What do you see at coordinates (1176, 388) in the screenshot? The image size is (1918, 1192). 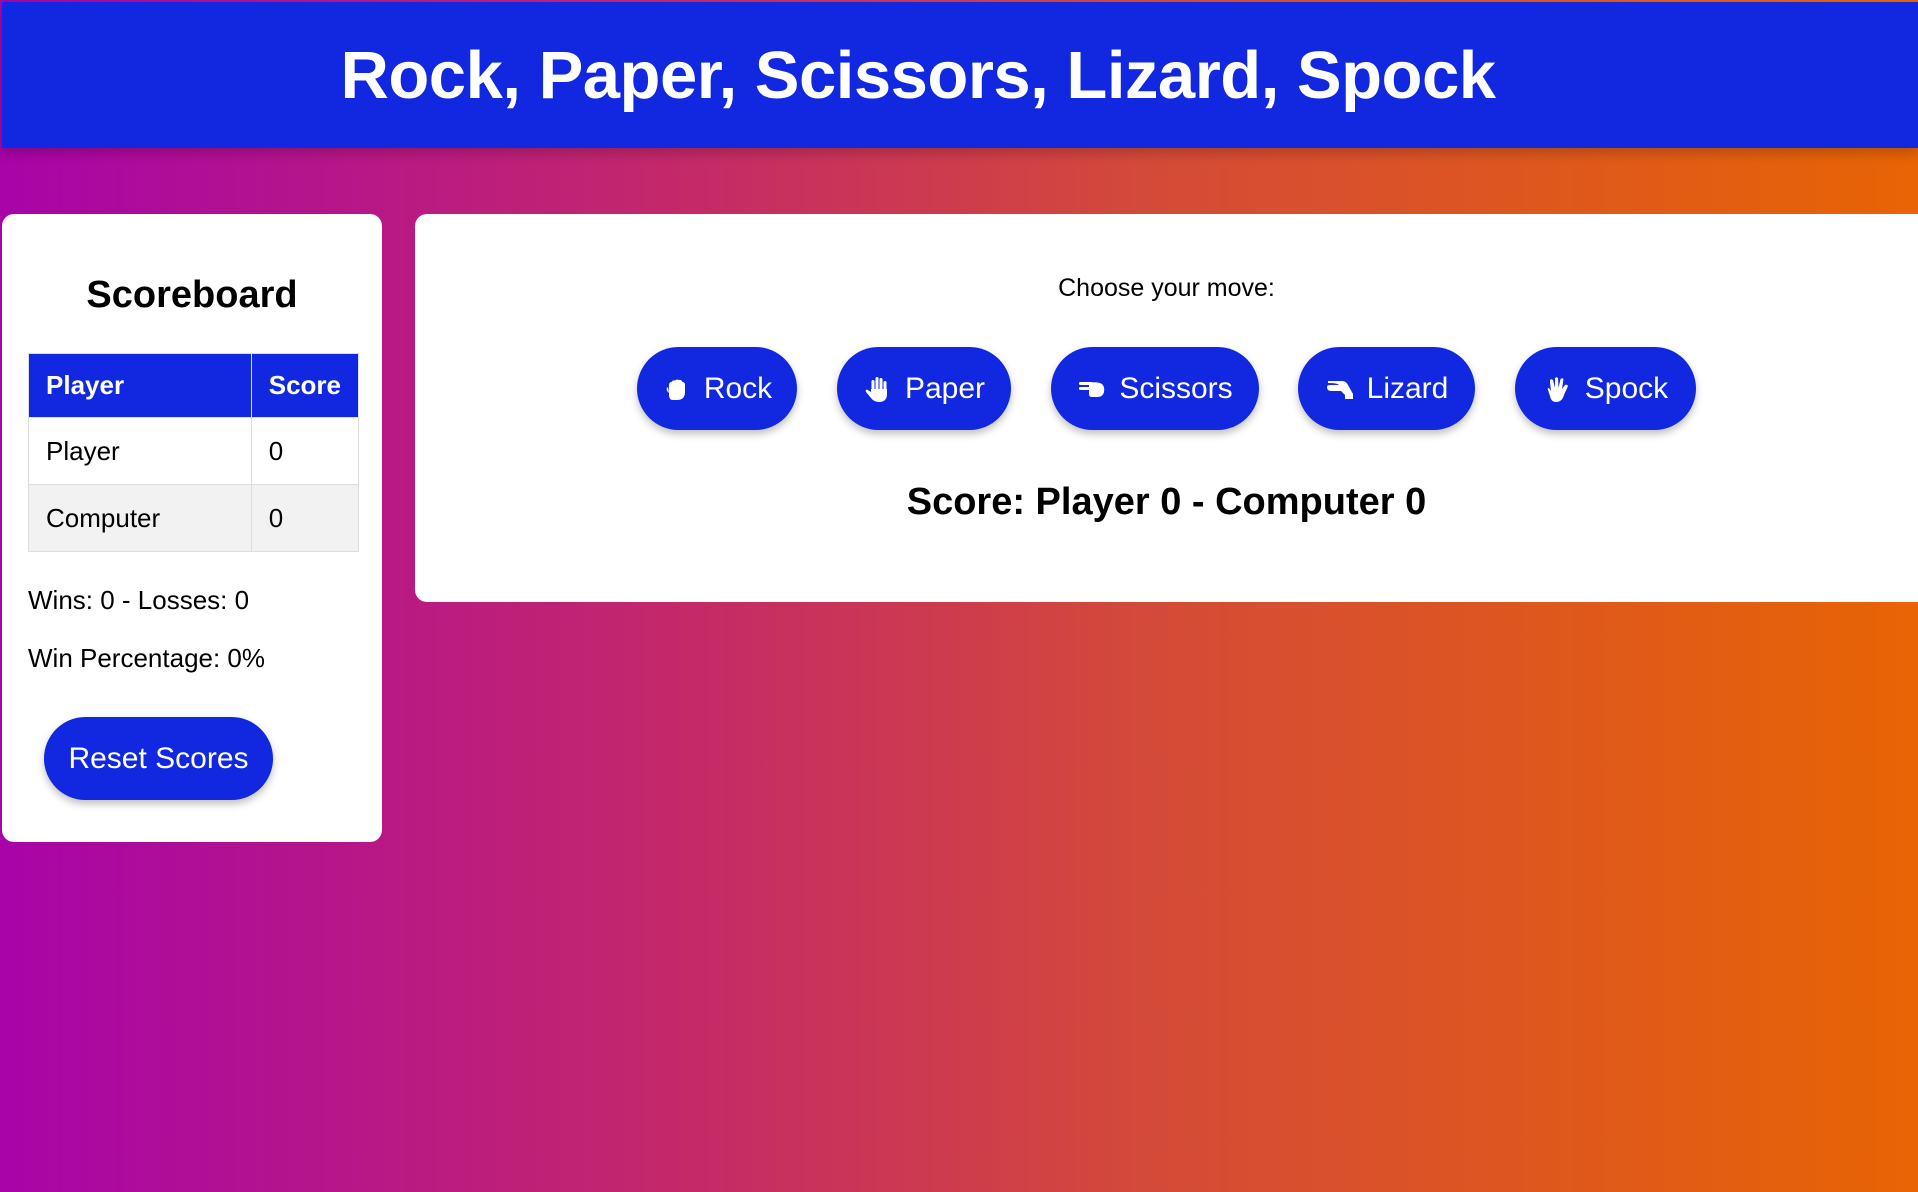 I see `scissors-label: Scissors` at bounding box center [1176, 388].